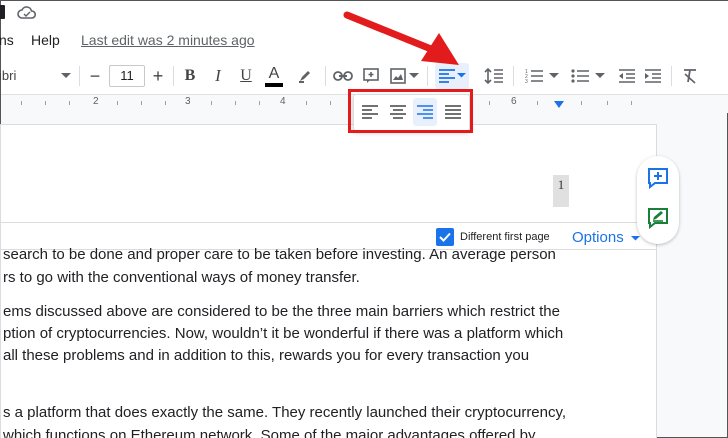 This screenshot has height=438, width=728. Describe the element at coordinates (401, 38) in the screenshot. I see `annotation-arrow-icon` at that location.